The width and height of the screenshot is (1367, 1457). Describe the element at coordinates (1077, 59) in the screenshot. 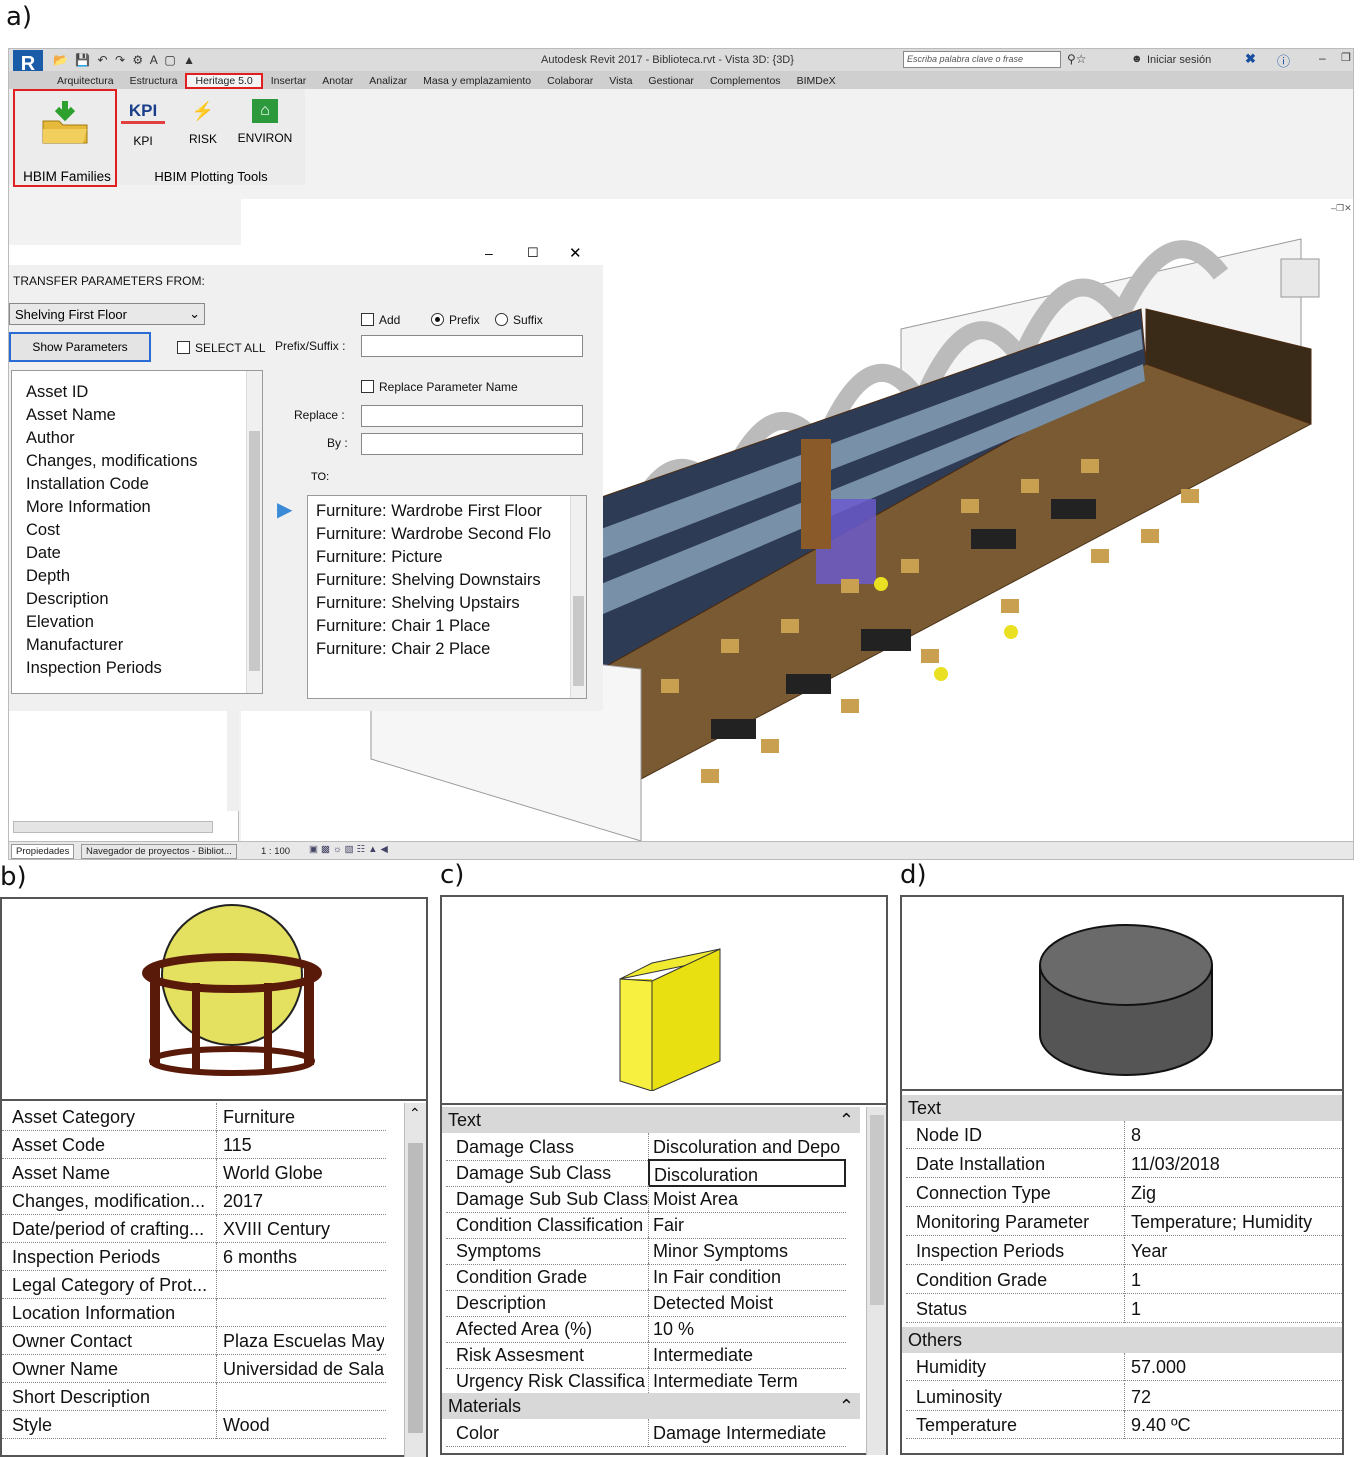

I see `binoculars-icon: ⚲☆` at that location.